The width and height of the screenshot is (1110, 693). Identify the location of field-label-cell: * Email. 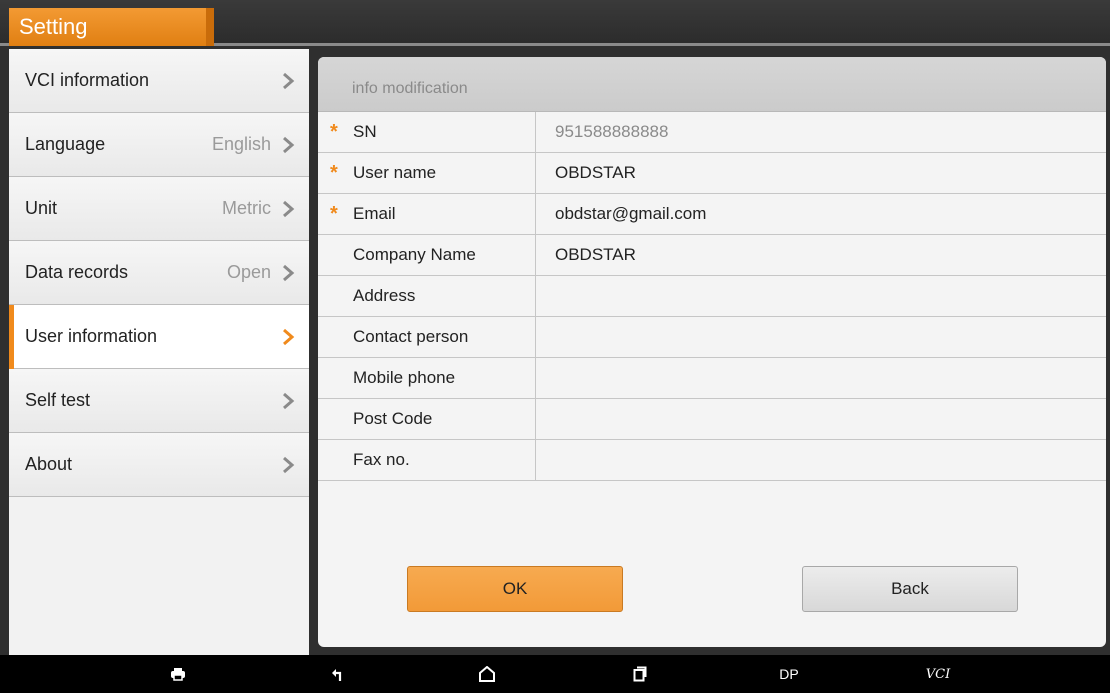
(427, 214).